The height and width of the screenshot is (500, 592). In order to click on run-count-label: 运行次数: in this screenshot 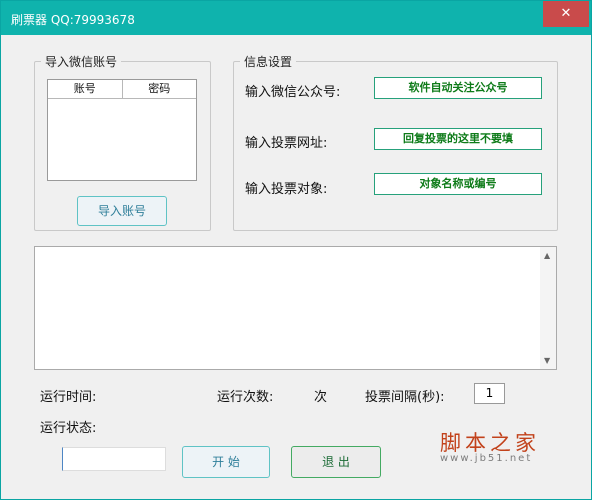, I will do `click(245, 397)`.